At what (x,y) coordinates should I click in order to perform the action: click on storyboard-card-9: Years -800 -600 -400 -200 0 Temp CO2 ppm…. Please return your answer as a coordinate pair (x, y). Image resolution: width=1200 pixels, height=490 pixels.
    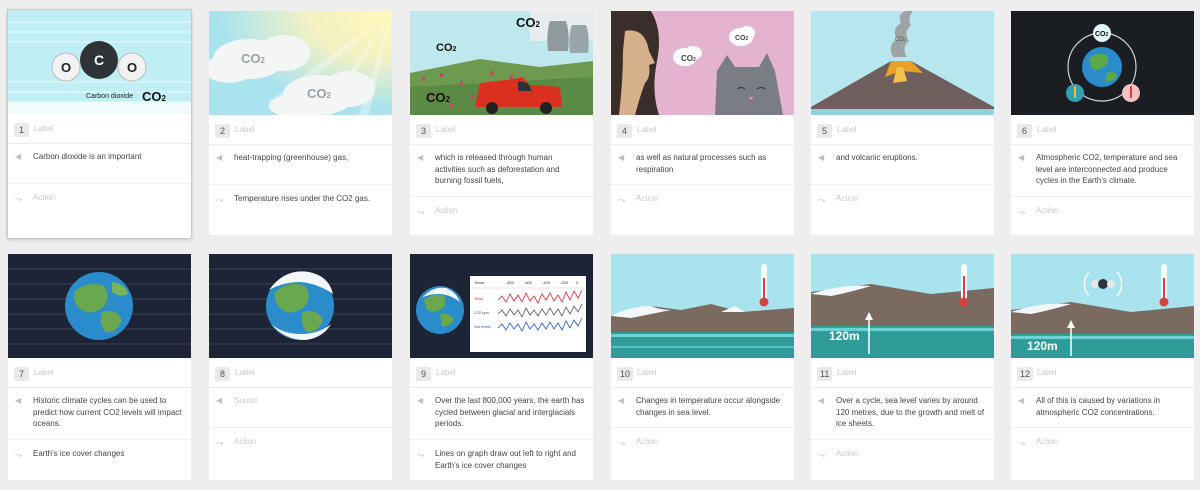
    Looking at the image, I should click on (501, 367).